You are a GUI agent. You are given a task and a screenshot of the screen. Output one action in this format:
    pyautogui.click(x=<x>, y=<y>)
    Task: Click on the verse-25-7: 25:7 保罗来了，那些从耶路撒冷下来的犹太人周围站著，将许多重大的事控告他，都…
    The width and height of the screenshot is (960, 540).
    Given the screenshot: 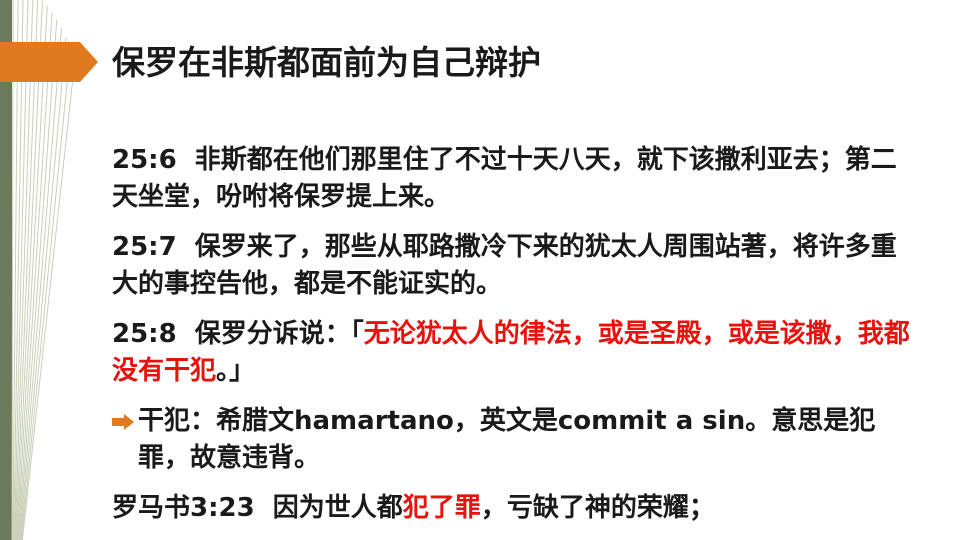 What is the action you would take?
    pyautogui.click(x=512, y=266)
    